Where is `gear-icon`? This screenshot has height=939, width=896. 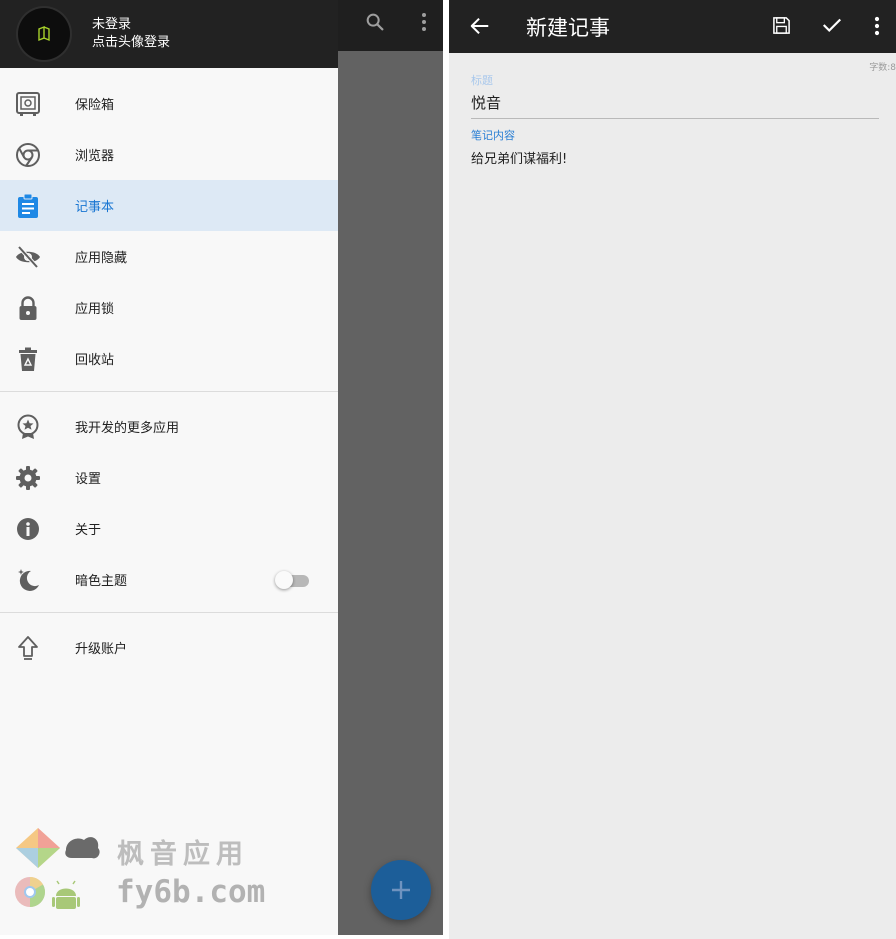 gear-icon is located at coordinates (28, 478).